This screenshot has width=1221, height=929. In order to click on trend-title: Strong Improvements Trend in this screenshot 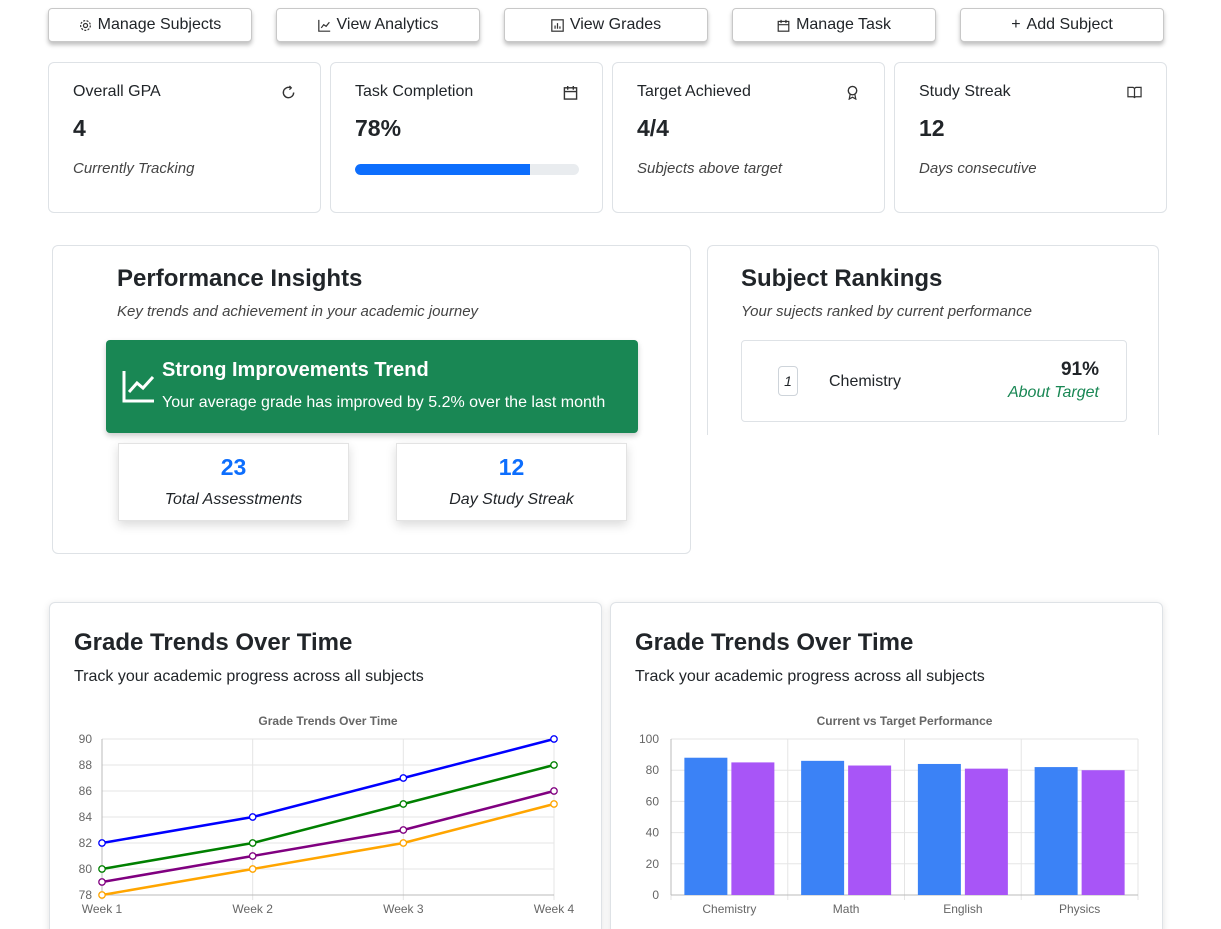, I will do `click(295, 370)`.